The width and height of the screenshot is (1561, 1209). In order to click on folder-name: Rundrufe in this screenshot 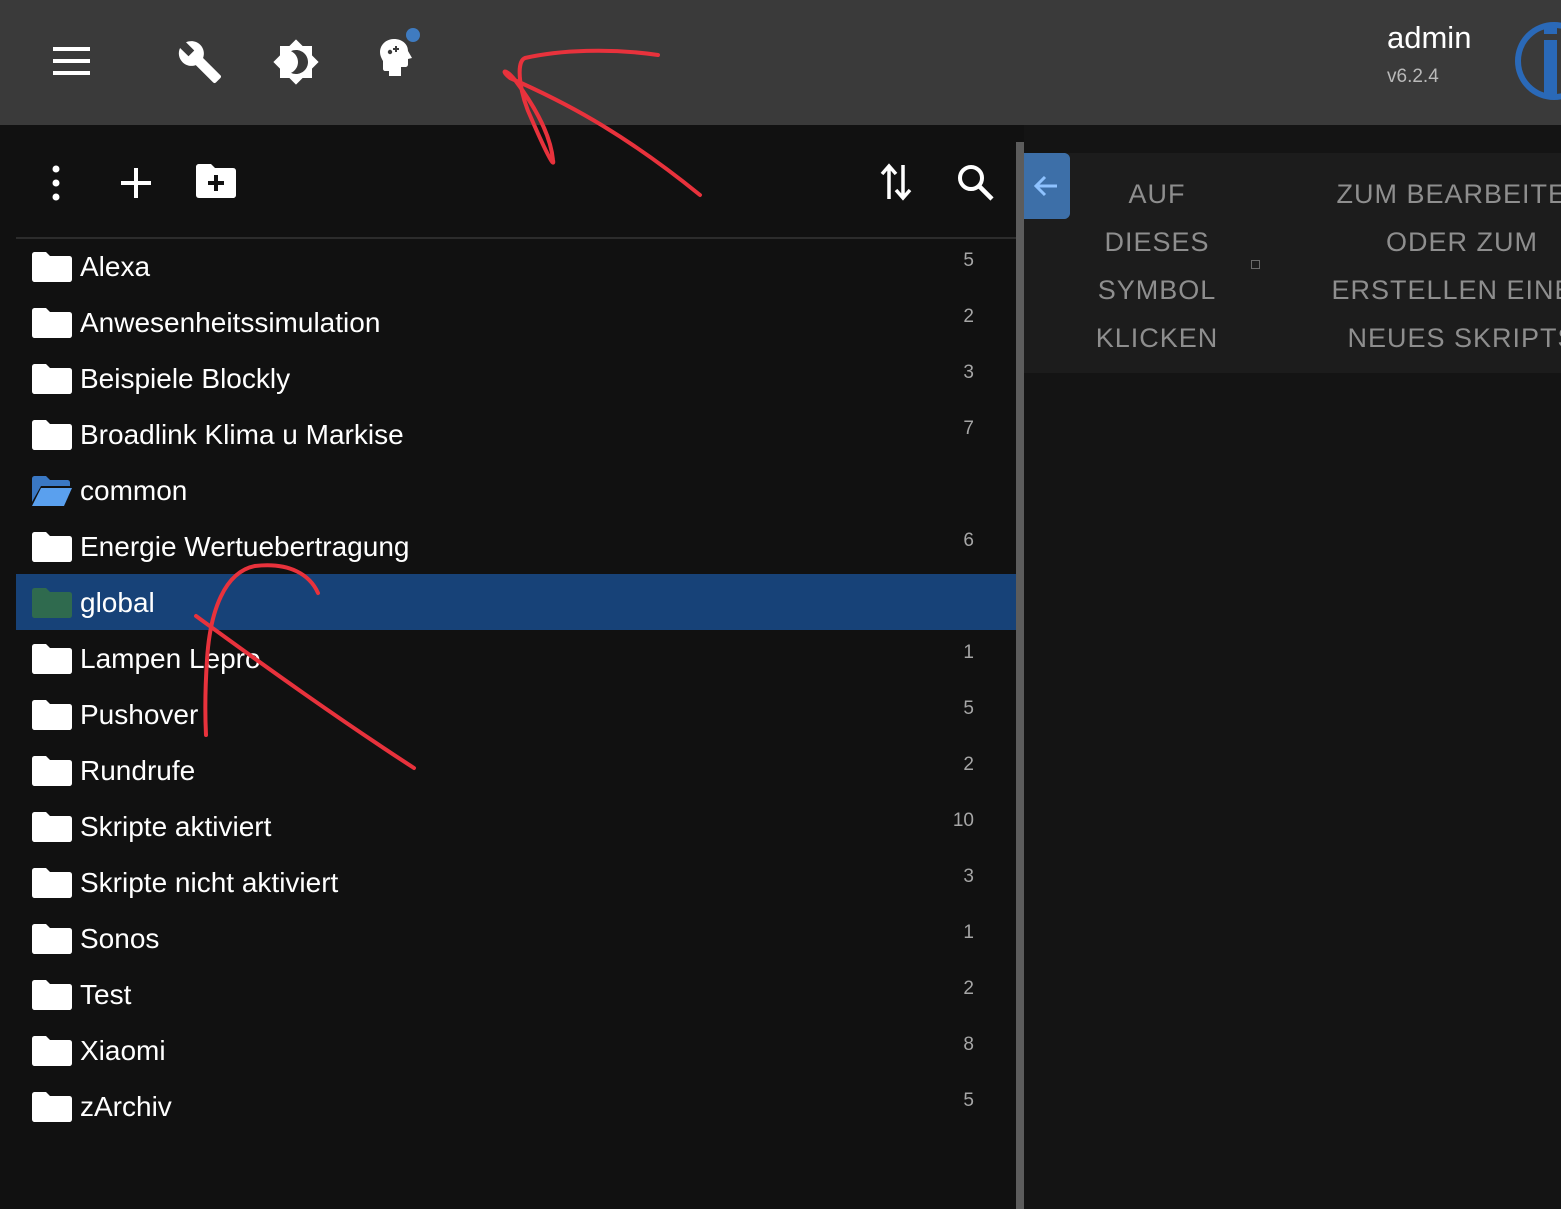, I will do `click(138, 770)`.